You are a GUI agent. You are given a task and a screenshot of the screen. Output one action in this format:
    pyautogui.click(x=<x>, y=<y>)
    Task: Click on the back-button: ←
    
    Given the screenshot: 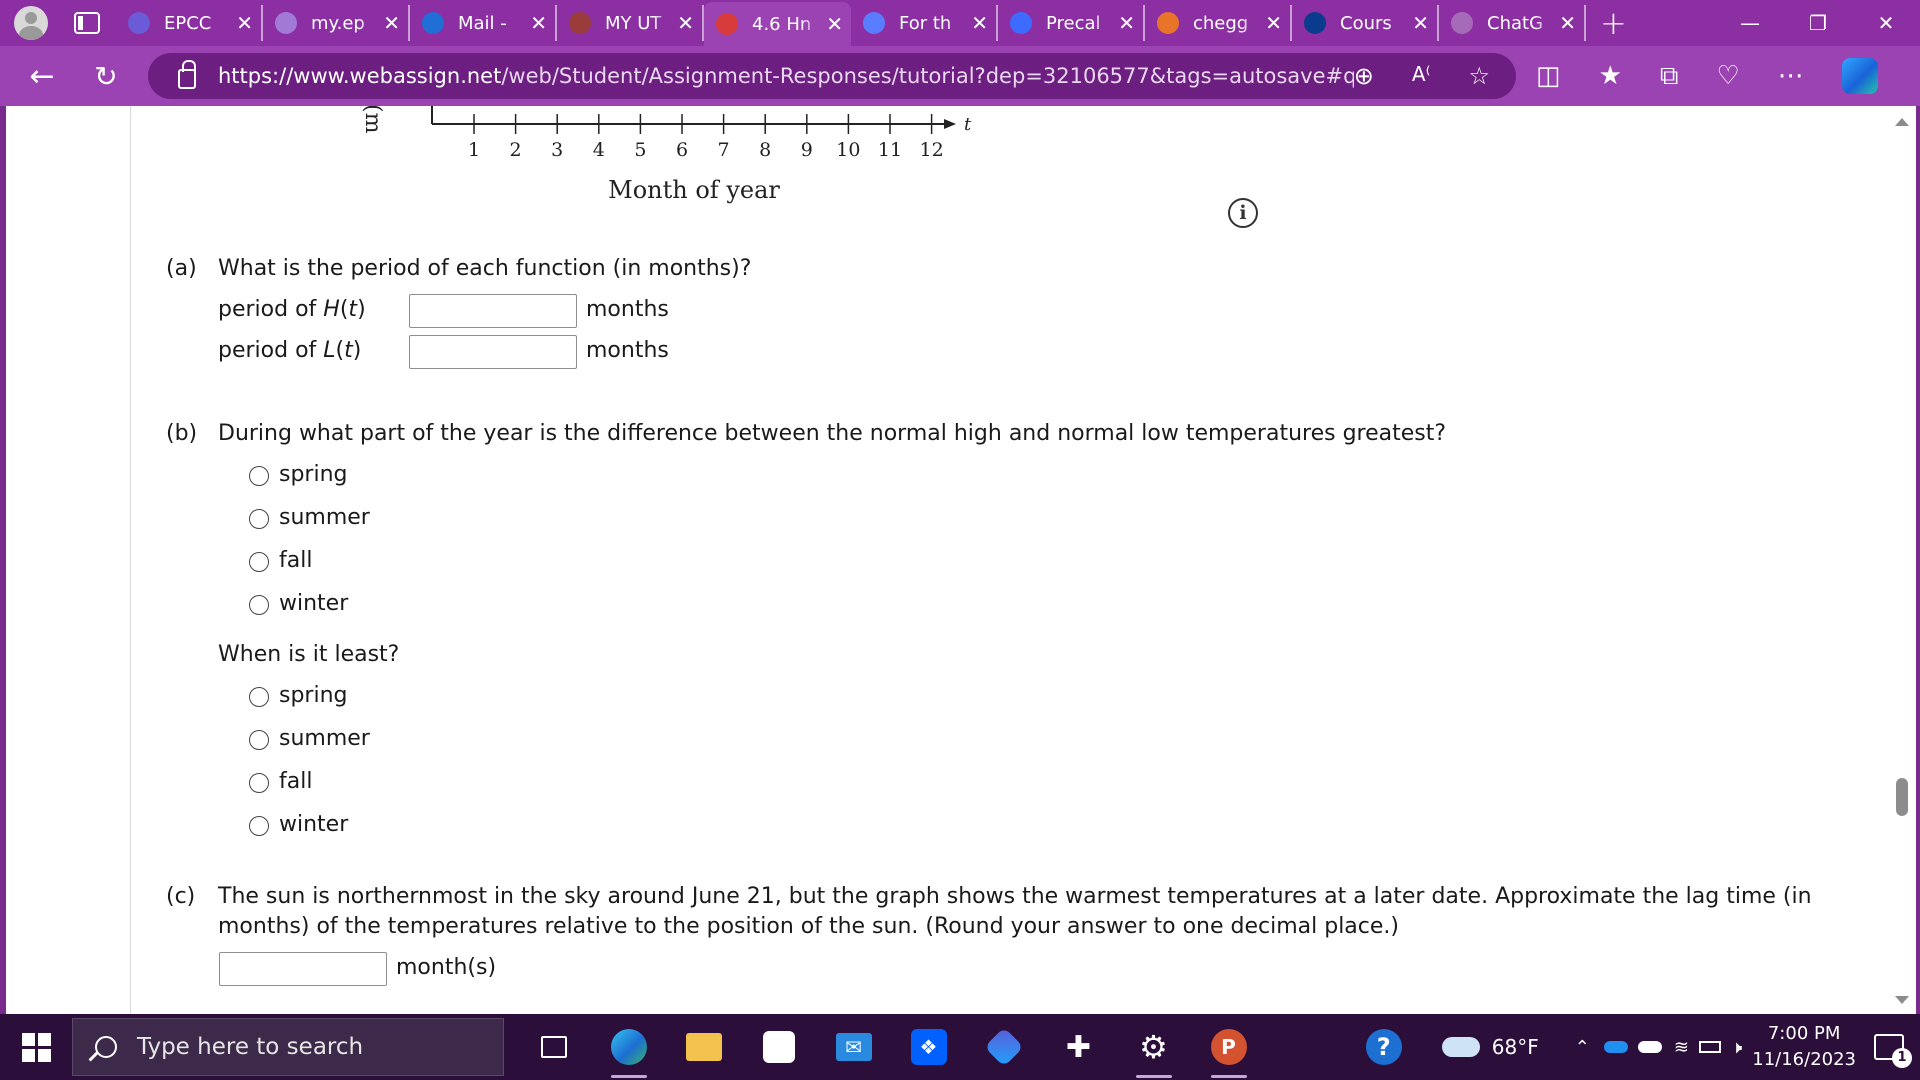 What is the action you would take?
    pyautogui.click(x=42, y=76)
    